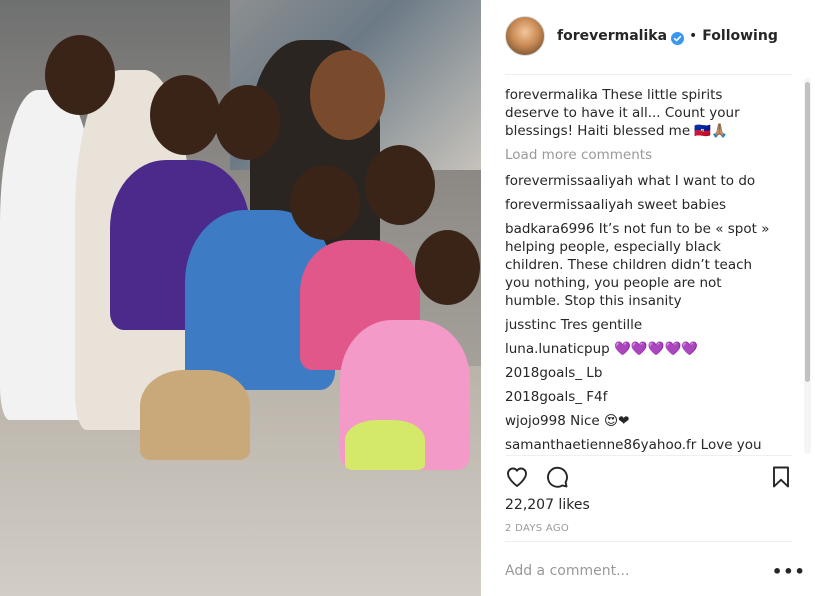 The width and height of the screenshot is (815, 596). I want to click on comment-item: forevermissaaliyah what I want to do, so click(640, 181).